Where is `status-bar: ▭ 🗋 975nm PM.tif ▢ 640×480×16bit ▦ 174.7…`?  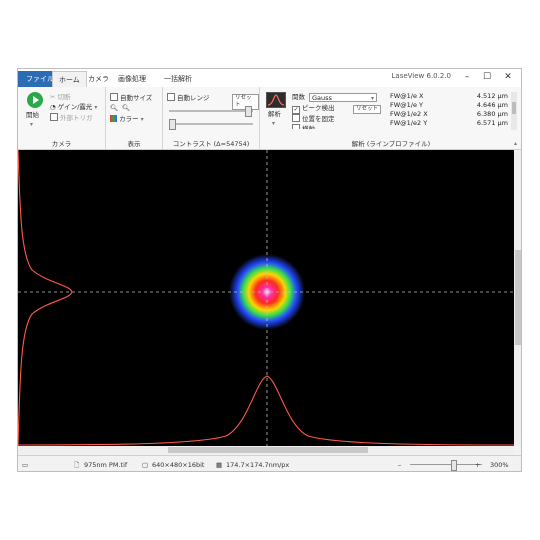
status-bar: ▭ 🗋 975nm PM.tif ▢ 640×480×16bit ▦ 174.7… is located at coordinates (269, 463).